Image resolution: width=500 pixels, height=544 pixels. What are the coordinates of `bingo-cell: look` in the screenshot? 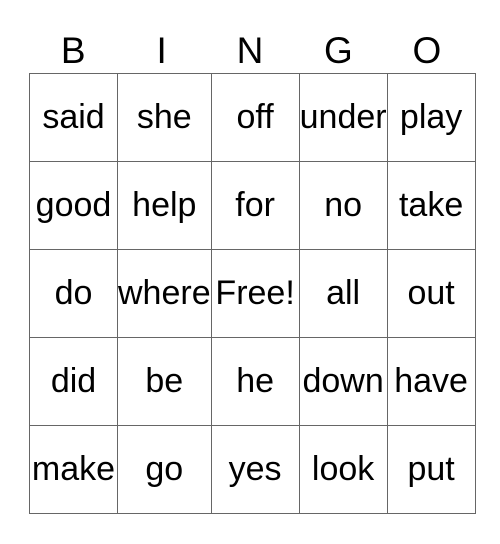 It's located at (343, 469).